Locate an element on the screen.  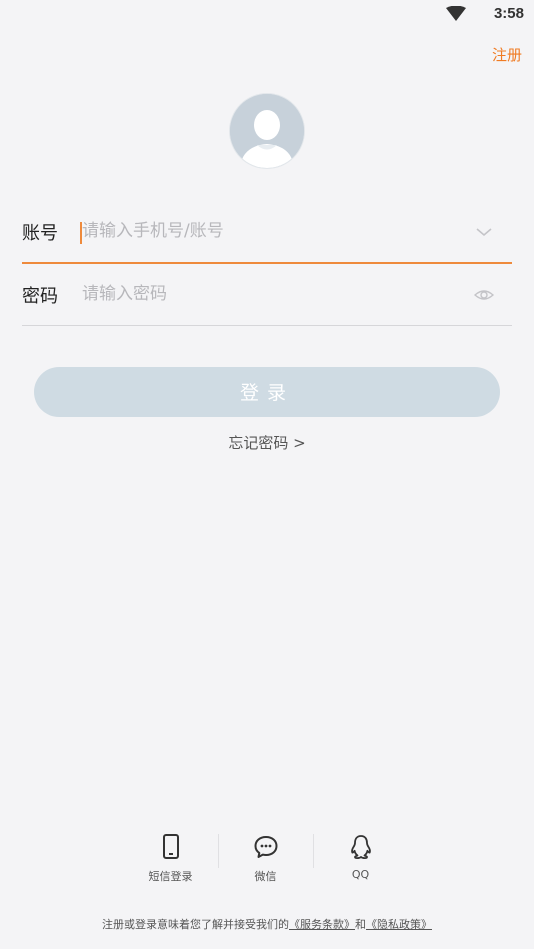
social-login-row: 短信登录 微信 QQ is located at coordinates (266, 860).